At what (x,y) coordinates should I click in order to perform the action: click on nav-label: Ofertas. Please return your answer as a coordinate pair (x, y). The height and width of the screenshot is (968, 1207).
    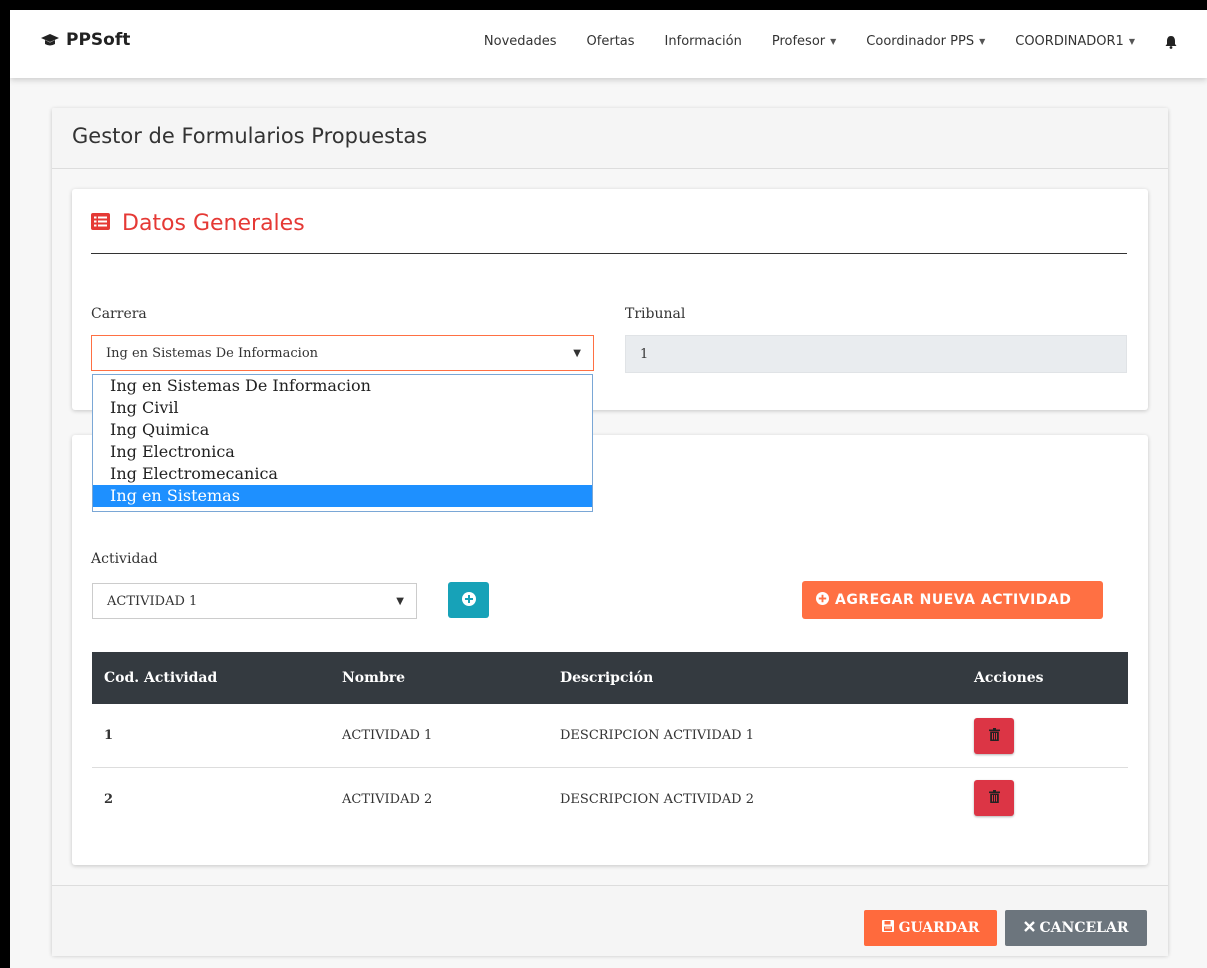
    Looking at the image, I should click on (610, 41).